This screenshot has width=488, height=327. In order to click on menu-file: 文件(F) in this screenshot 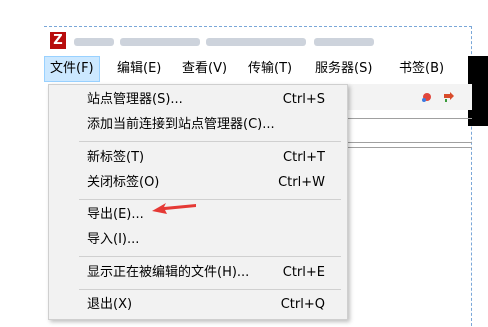, I will do `click(72, 69)`.